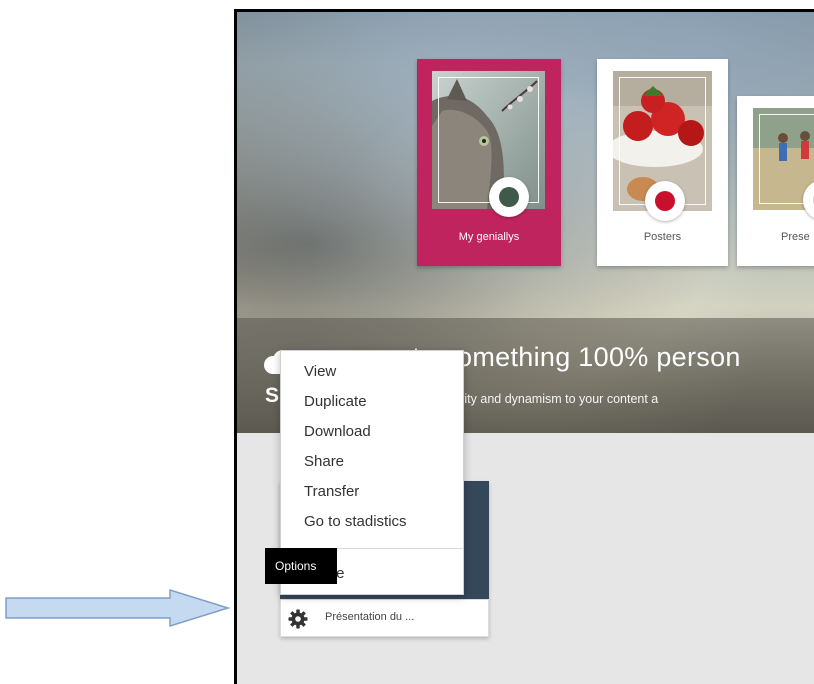  What do you see at coordinates (298, 619) in the screenshot?
I see `gear-icon` at bounding box center [298, 619].